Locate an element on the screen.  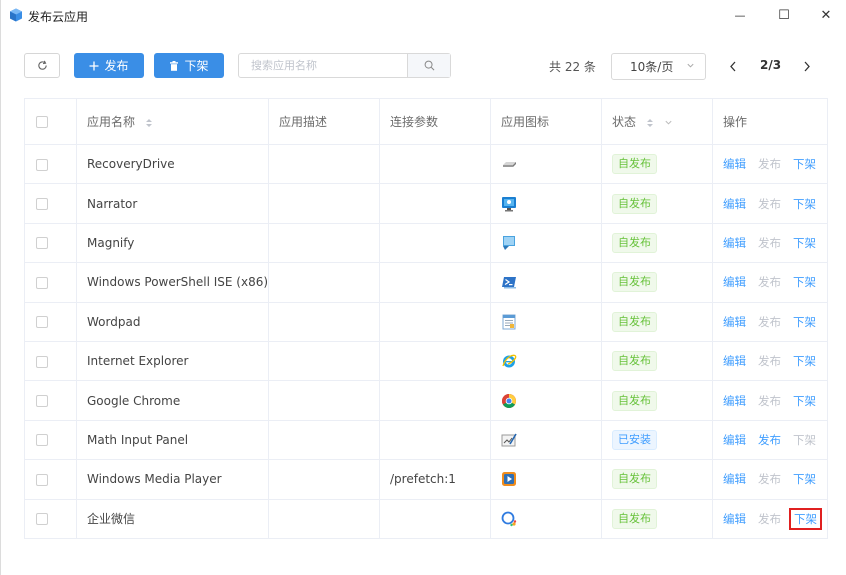
powershell-icon is located at coordinates (509, 282).